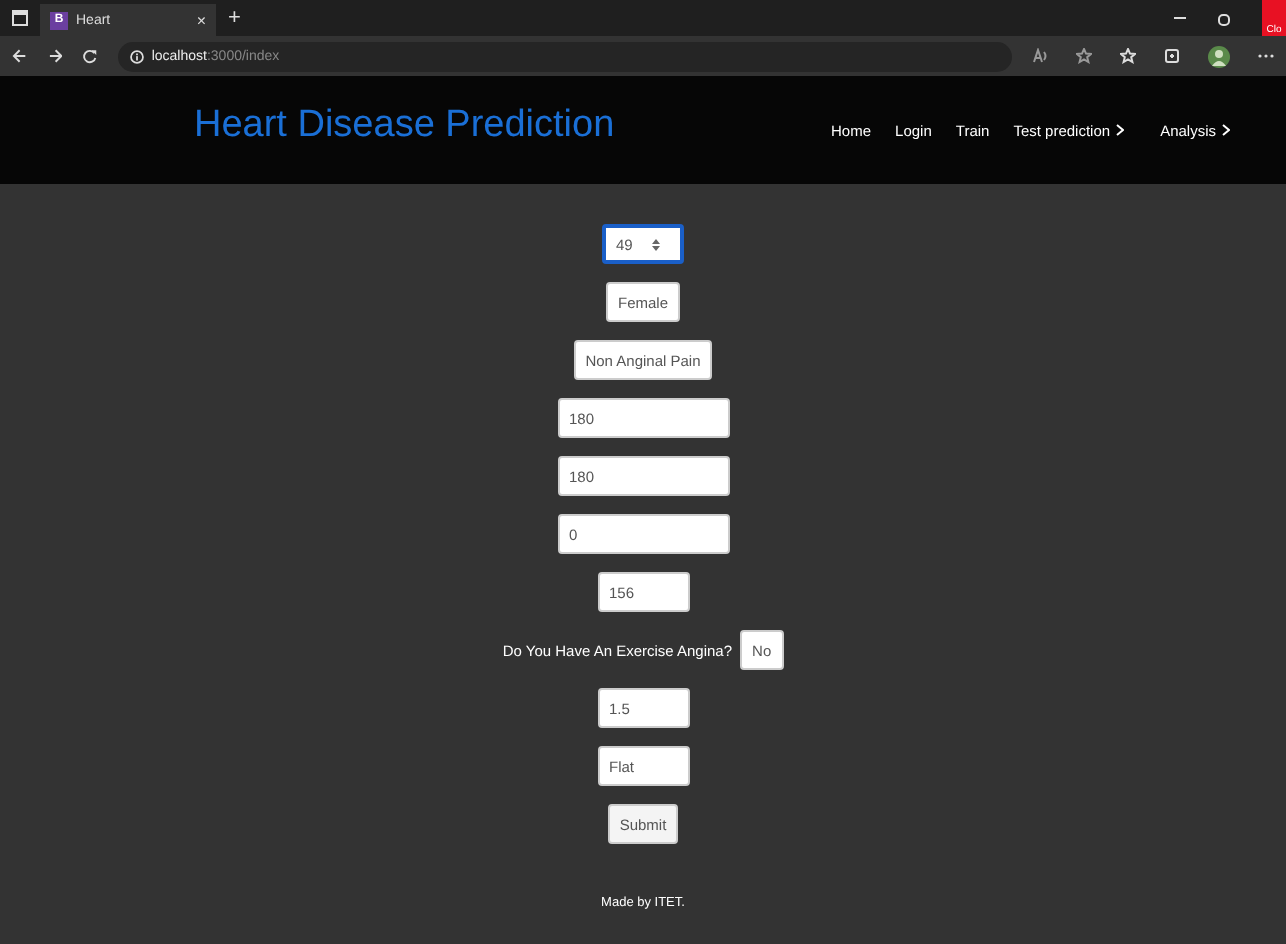 The width and height of the screenshot is (1286, 944). Describe the element at coordinates (55, 56) in the screenshot. I see `forward-icon` at that location.